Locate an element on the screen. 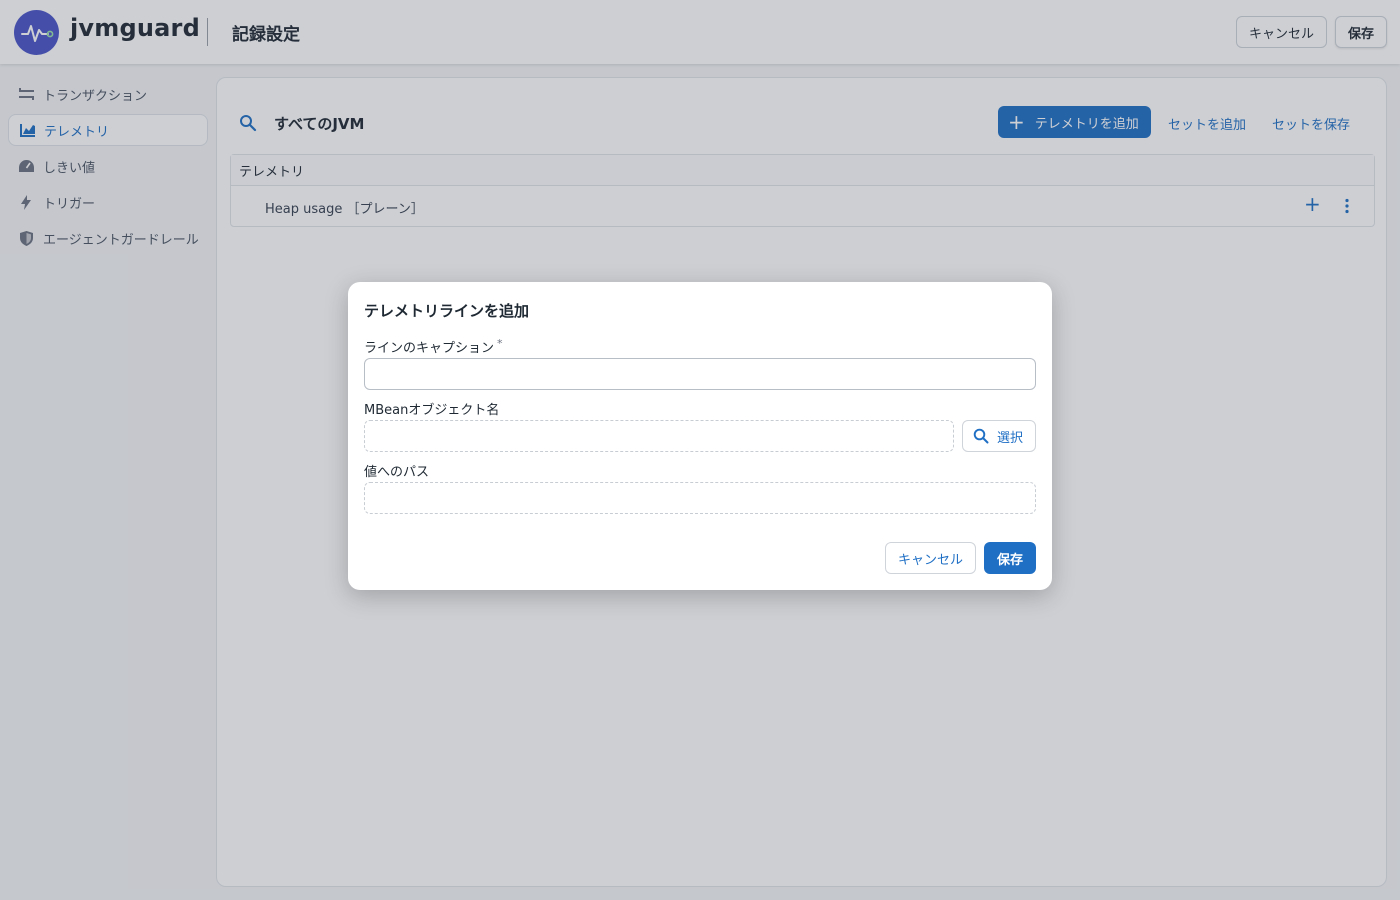 Image resolution: width=1400 pixels, height=900 pixels. select-mbean-button: 選択 is located at coordinates (999, 436).